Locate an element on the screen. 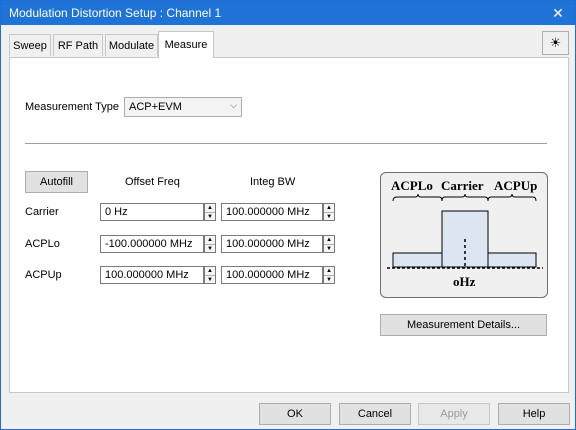 Image resolution: width=576 pixels, height=430 pixels. display-mode-button: ☀ is located at coordinates (555, 43).